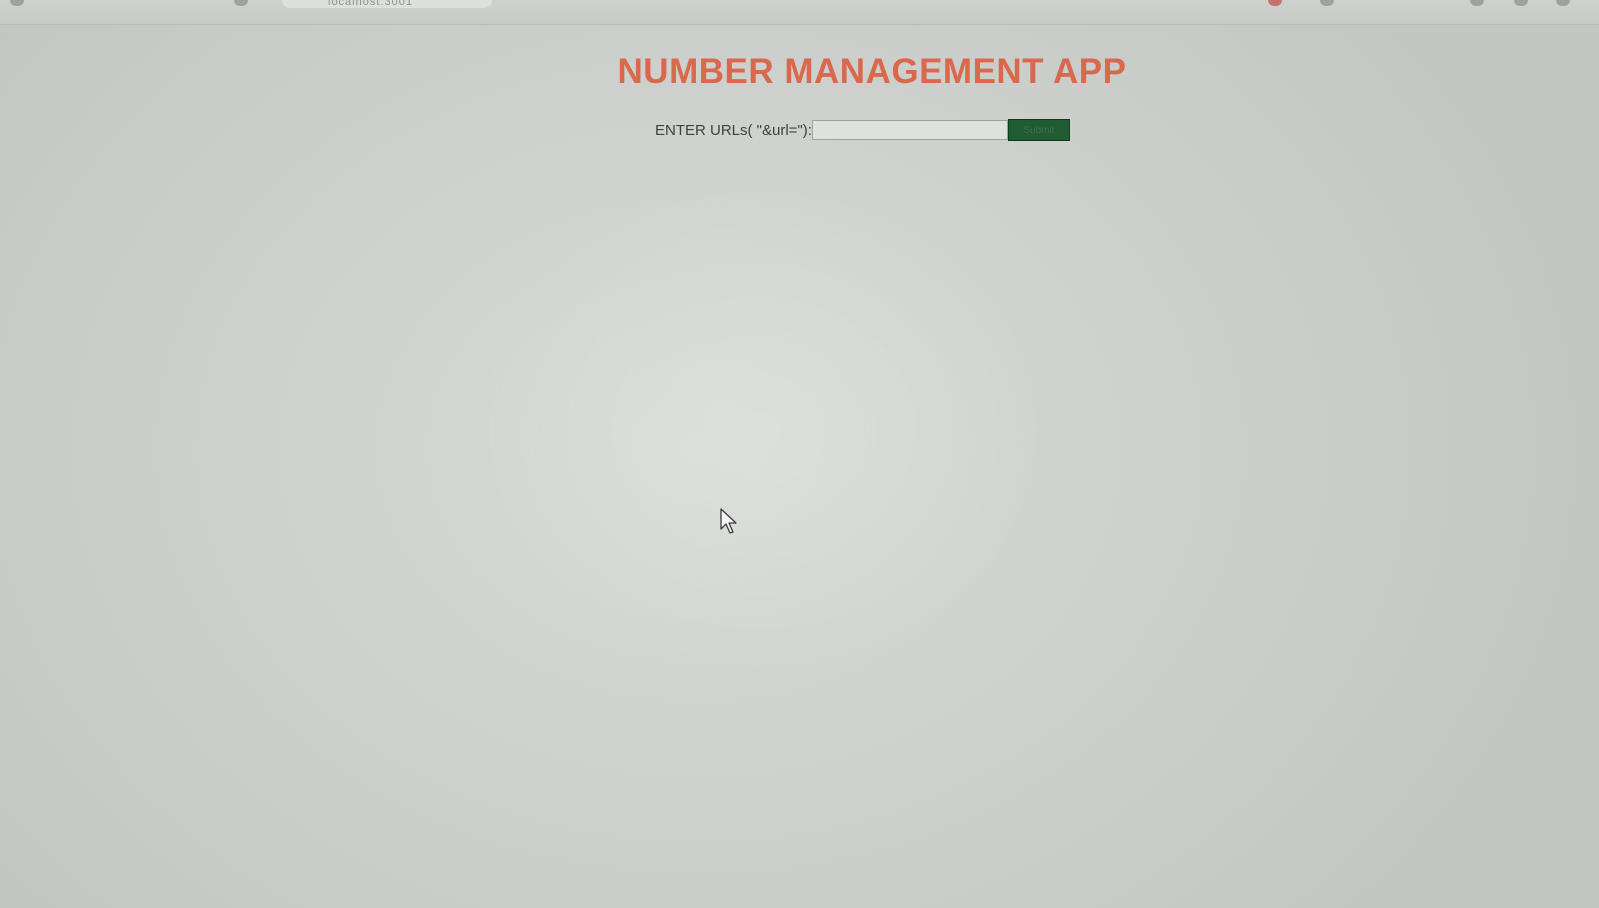 This screenshot has width=1599, height=908. I want to click on history-icon, so click(1477, 3).